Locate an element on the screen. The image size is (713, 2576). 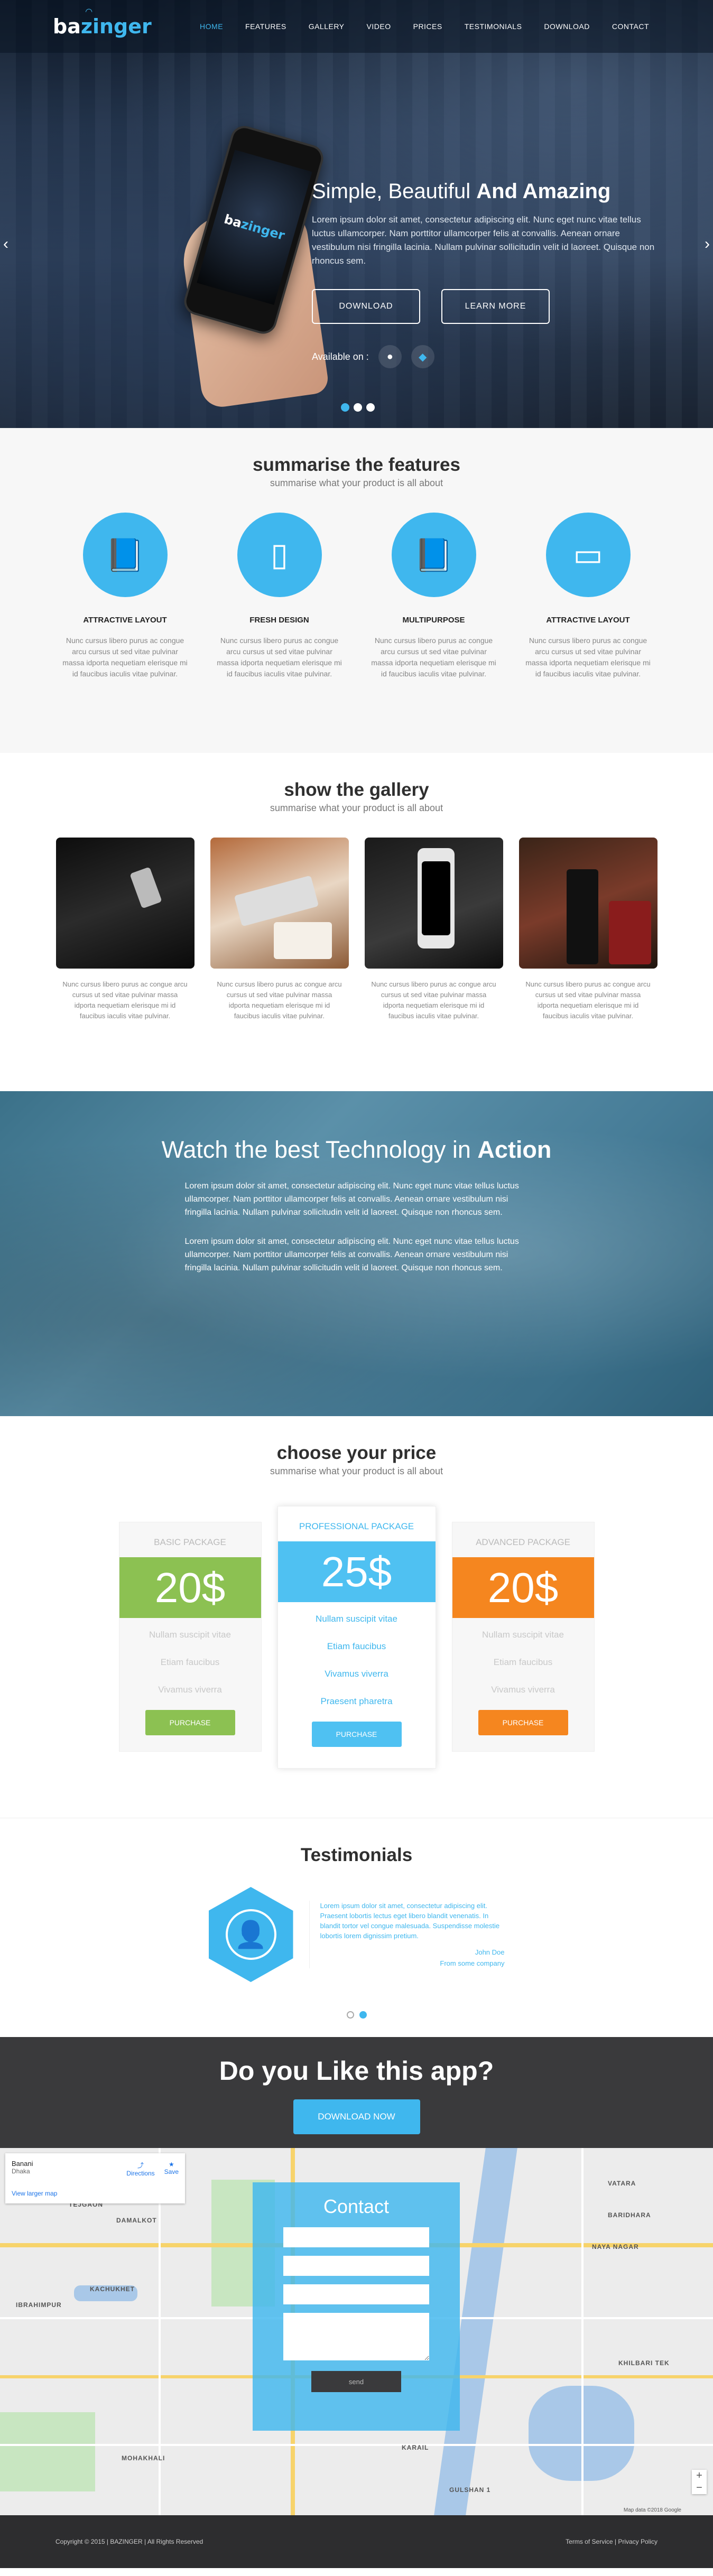
message-field is located at coordinates (356, 2337).